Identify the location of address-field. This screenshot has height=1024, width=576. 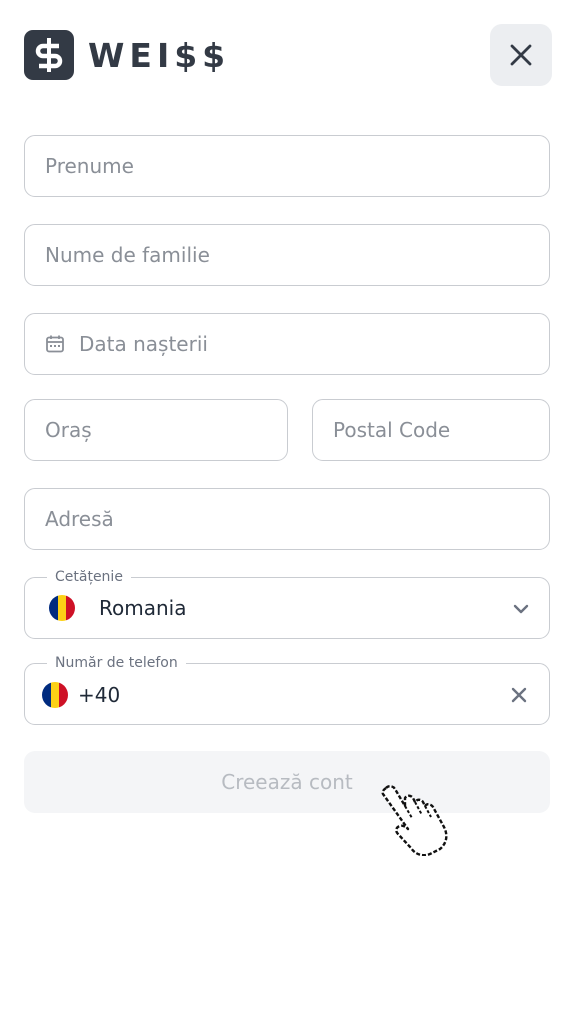
(287, 519).